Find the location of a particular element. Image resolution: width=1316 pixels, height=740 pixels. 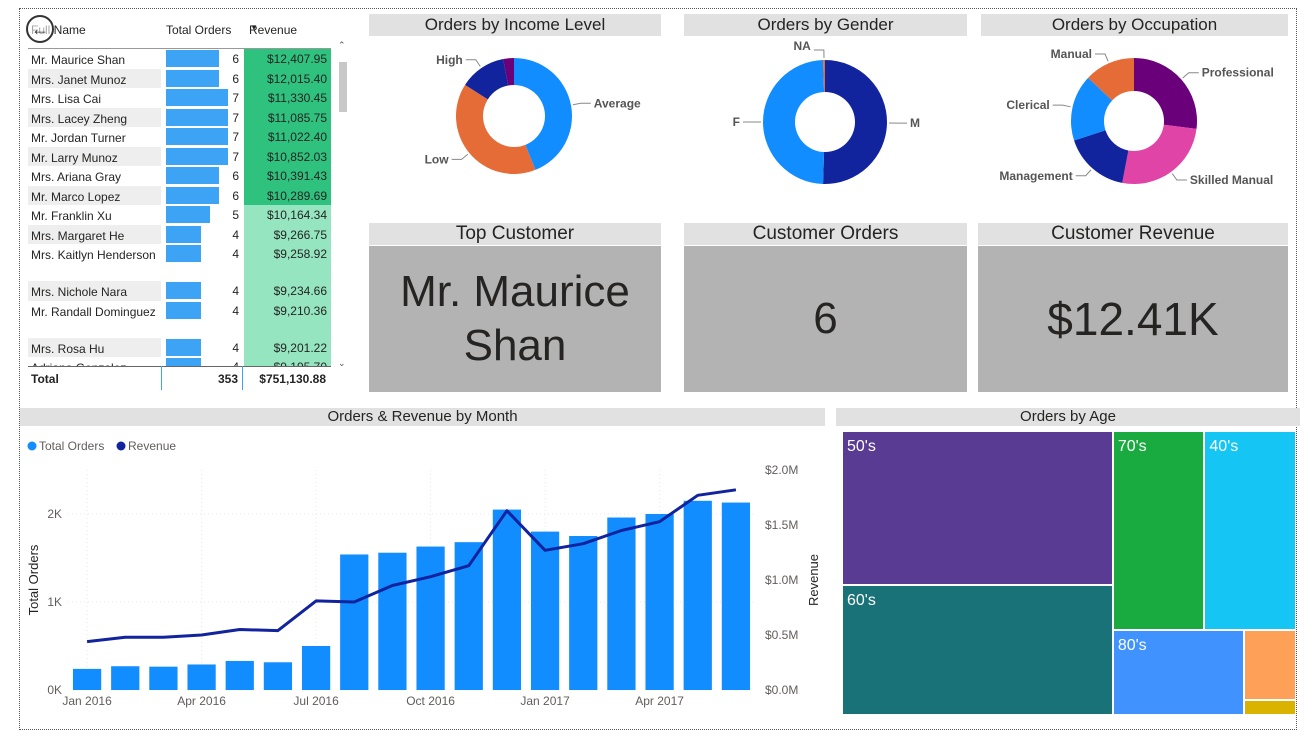

y-axis-tick: 2K is located at coordinates (54, 514).